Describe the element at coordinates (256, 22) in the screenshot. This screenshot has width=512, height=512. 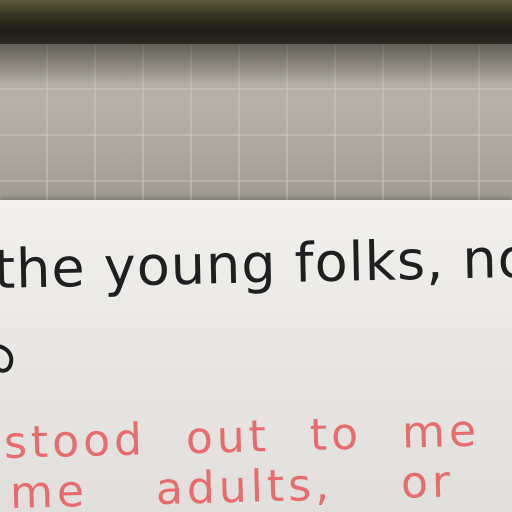
I see `dark-frame-edge` at that location.